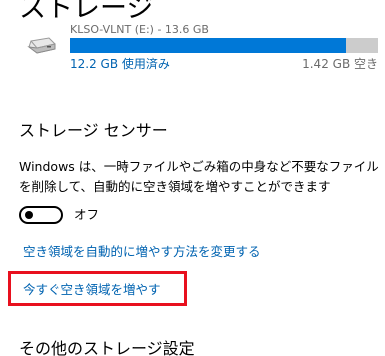 Image resolution: width=385 pixels, height=356 pixels. I want to click on storage-sense-heading: ストレージ センサー, so click(93, 130).